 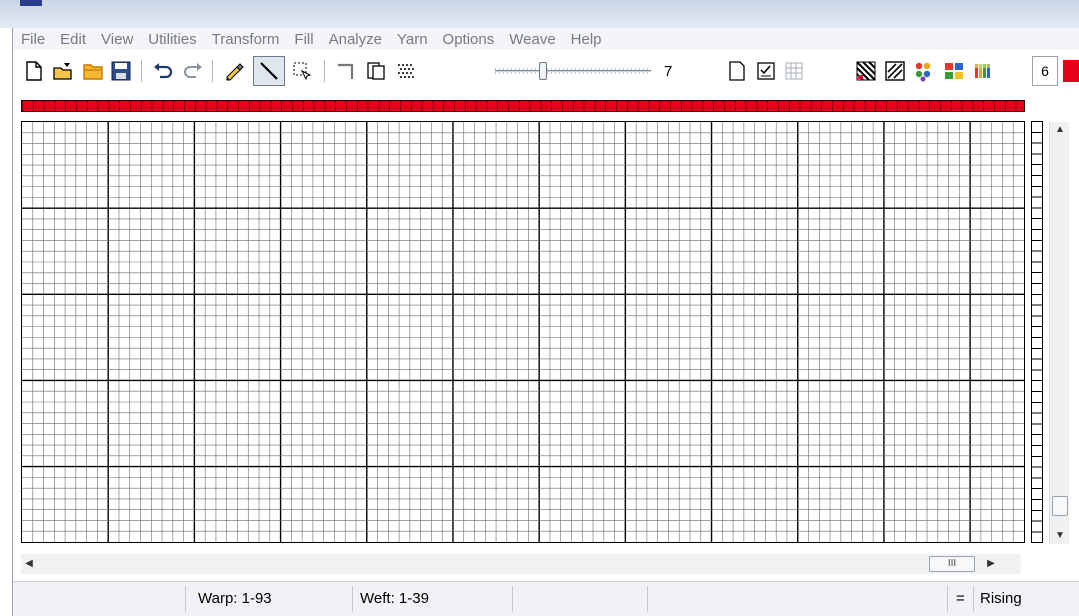 I want to click on menu-fill: Fill, so click(x=303, y=39).